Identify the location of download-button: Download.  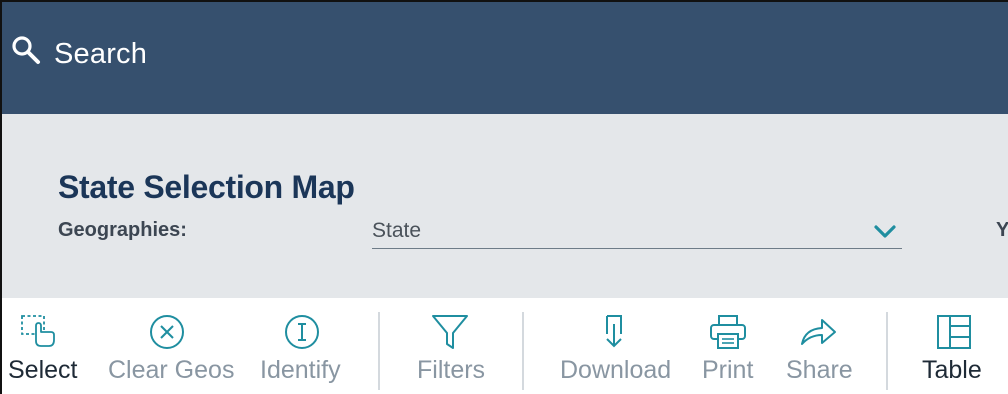
(616, 346).